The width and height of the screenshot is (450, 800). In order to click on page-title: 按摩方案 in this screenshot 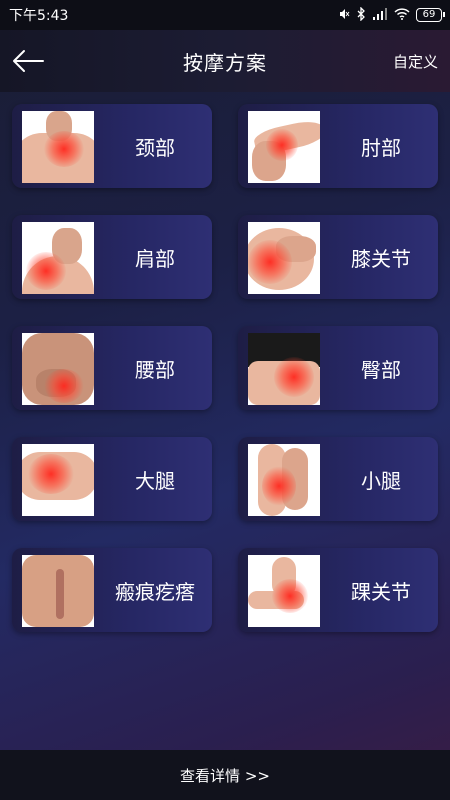, I will do `click(225, 62)`.